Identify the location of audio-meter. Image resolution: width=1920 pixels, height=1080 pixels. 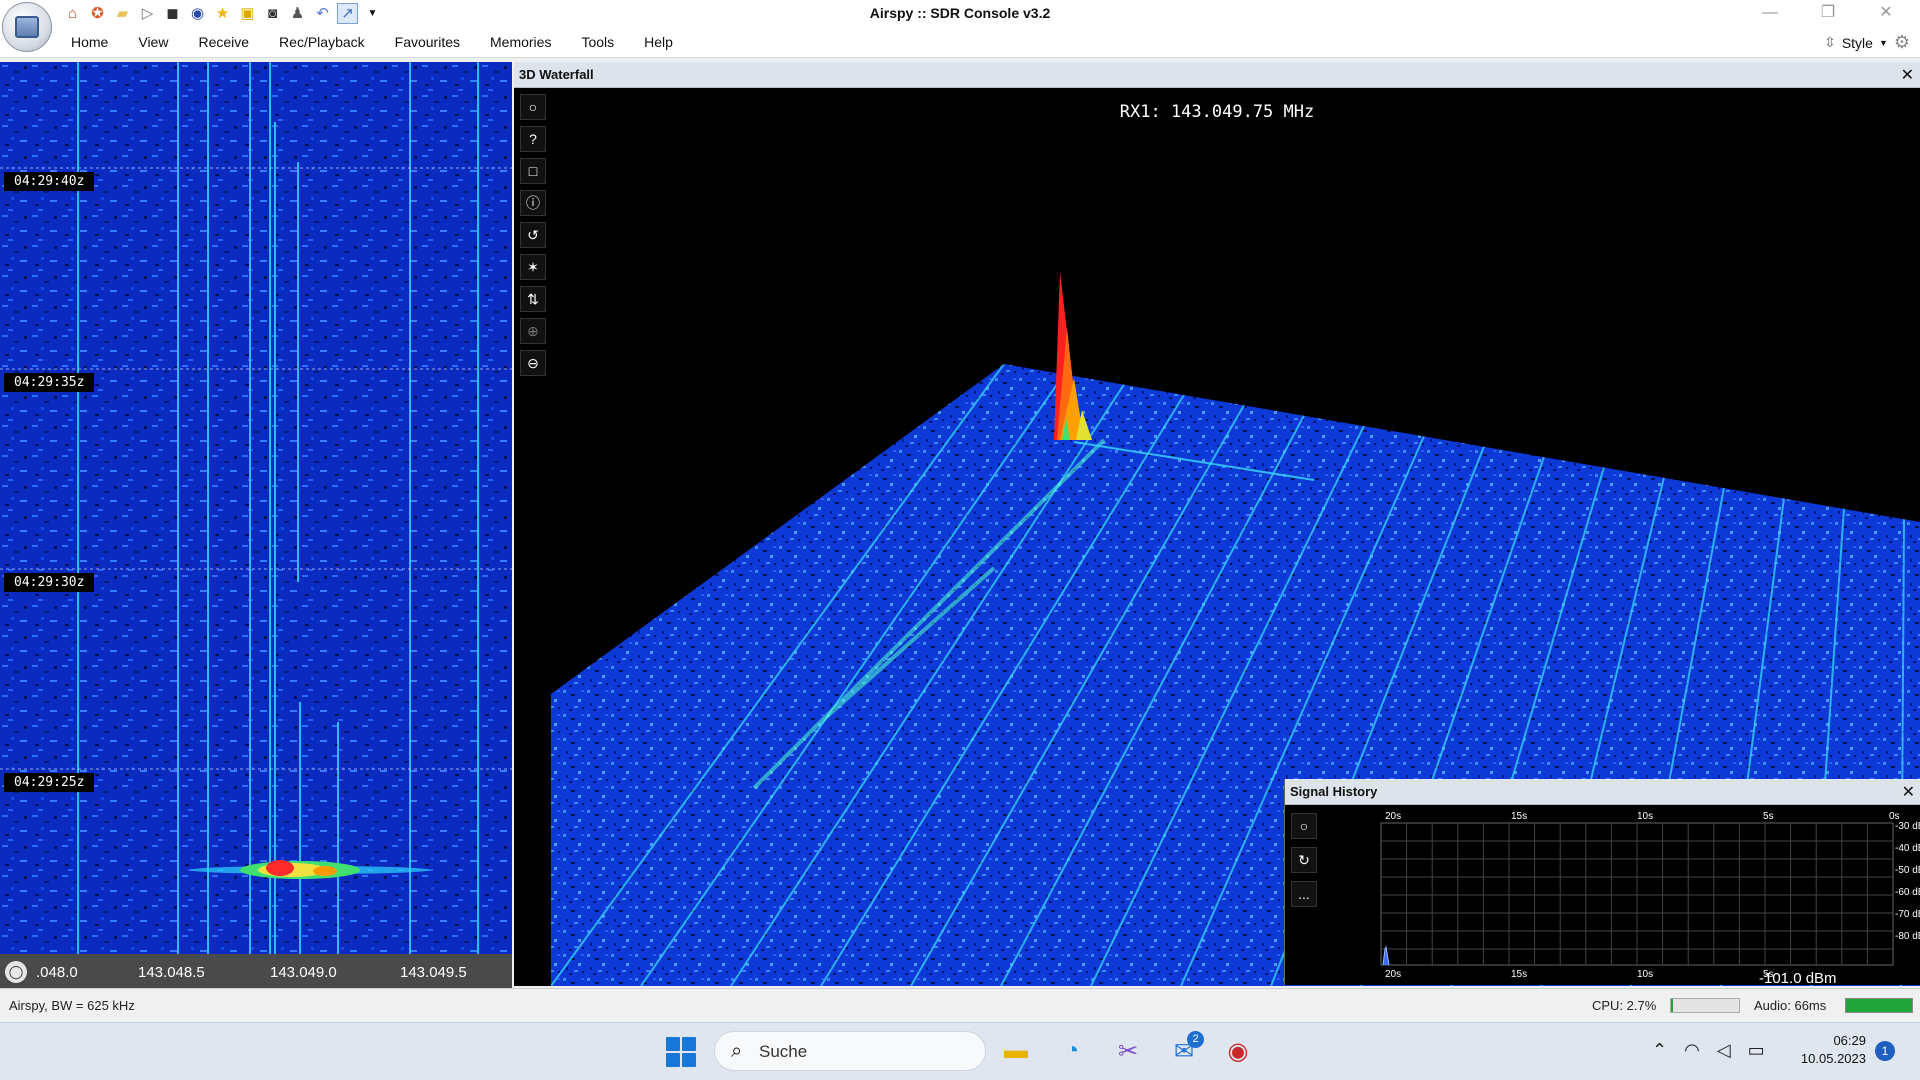
(1879, 1005).